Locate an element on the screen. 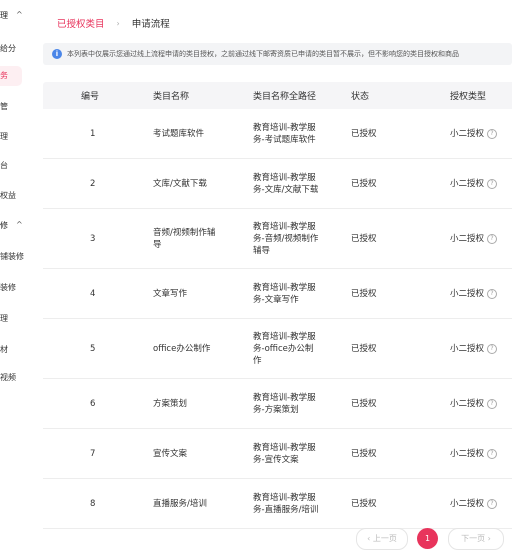 Image resolution: width=512 pixels, height=550 pixels. sidebar-item: 装修 is located at coordinates (8, 287).